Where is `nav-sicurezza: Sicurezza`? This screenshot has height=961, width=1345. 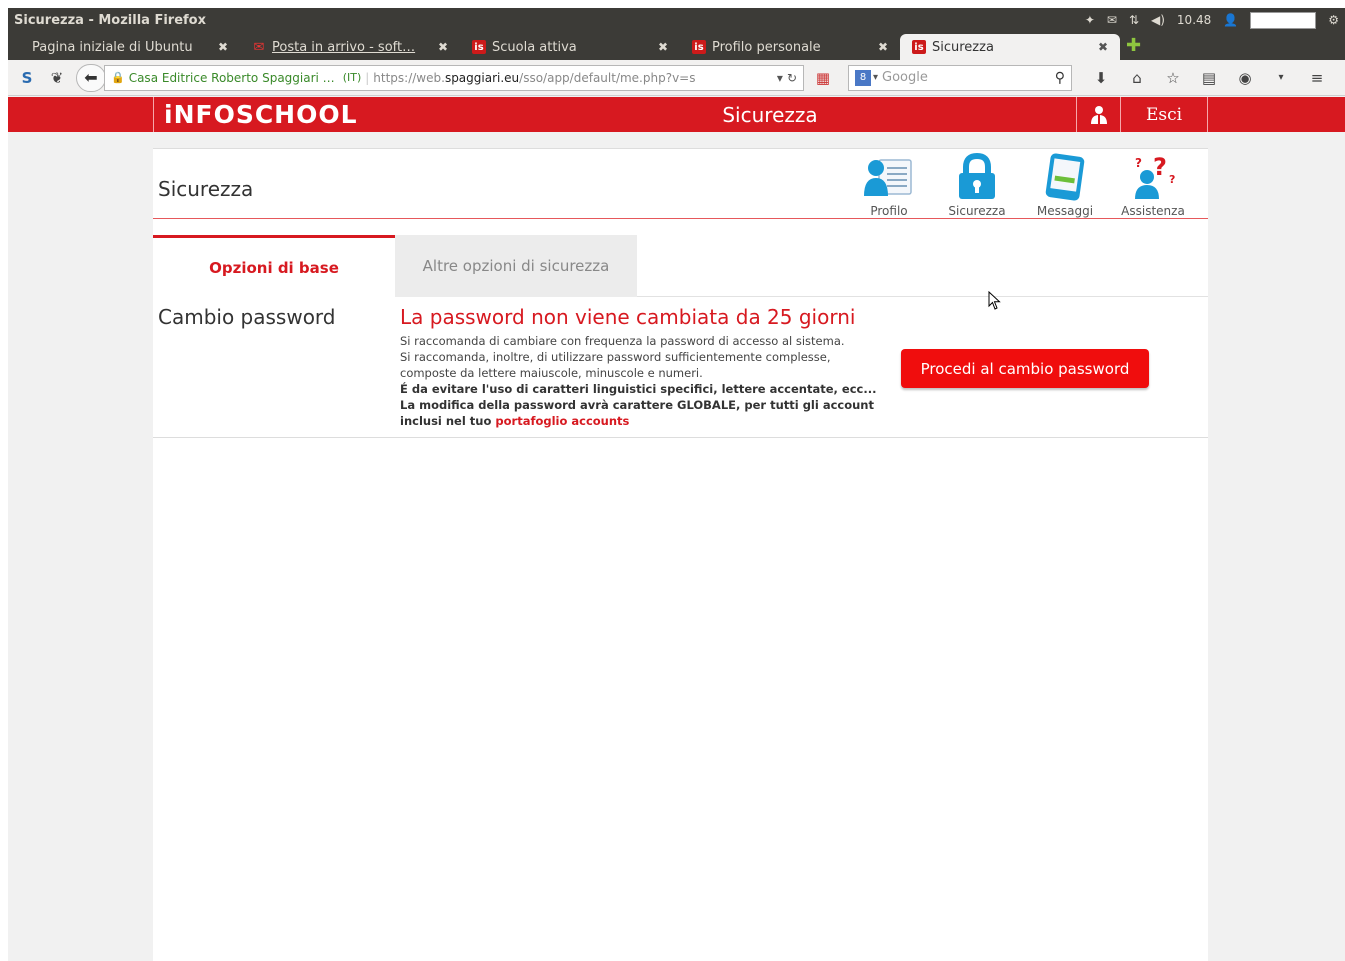
nav-sicurezza: Sicurezza is located at coordinates (977, 185).